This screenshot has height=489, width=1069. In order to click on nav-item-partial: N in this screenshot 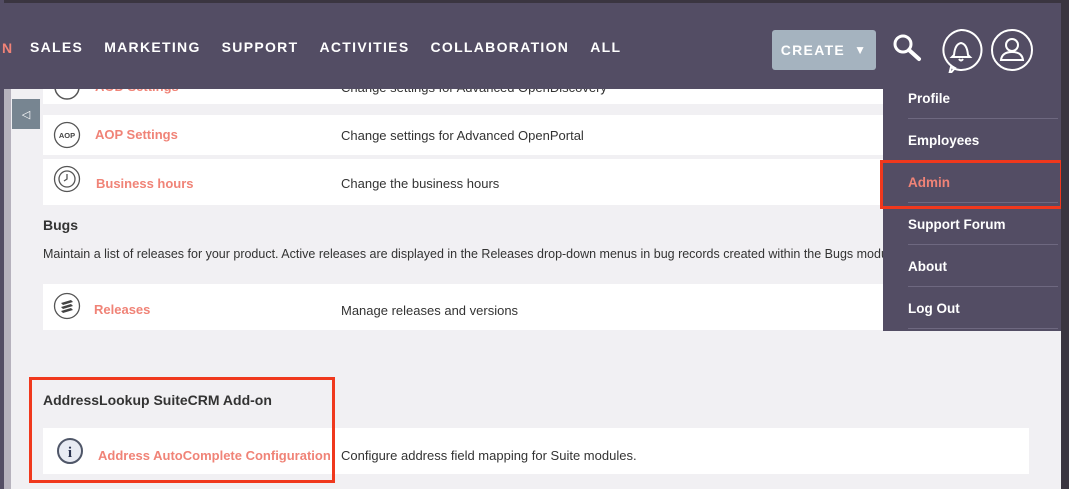, I will do `click(7, 48)`.